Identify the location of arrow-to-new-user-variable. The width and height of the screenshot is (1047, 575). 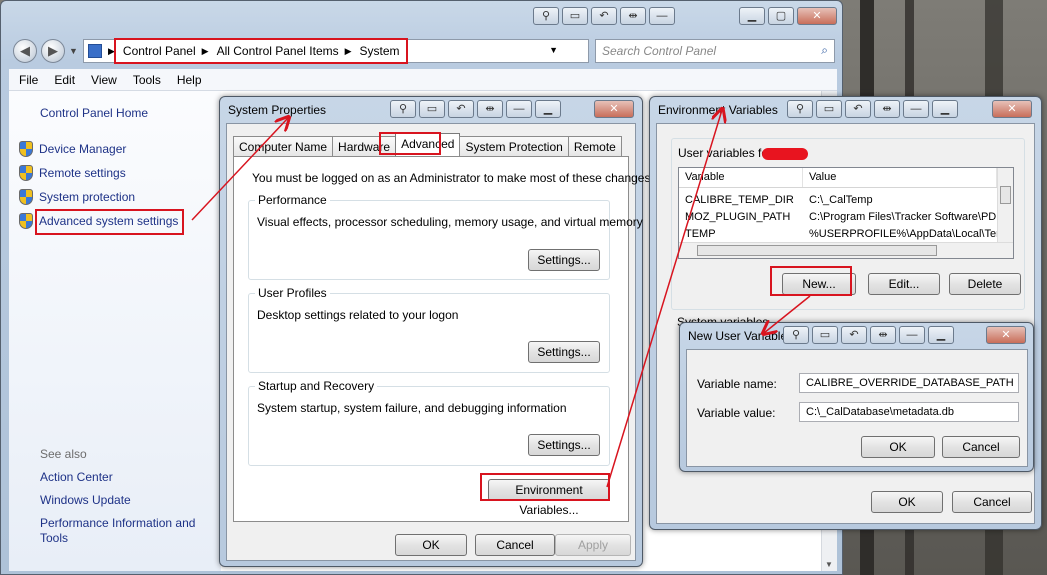
(787, 314).